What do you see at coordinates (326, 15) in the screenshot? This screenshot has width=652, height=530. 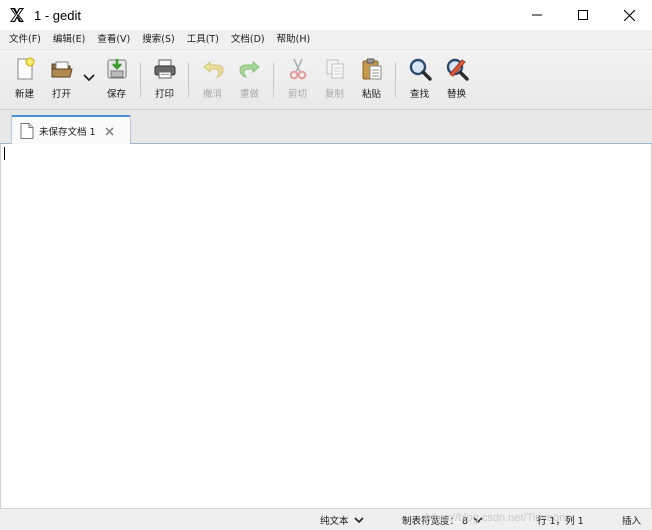 I see `title-bar: 1 - gedit` at bounding box center [326, 15].